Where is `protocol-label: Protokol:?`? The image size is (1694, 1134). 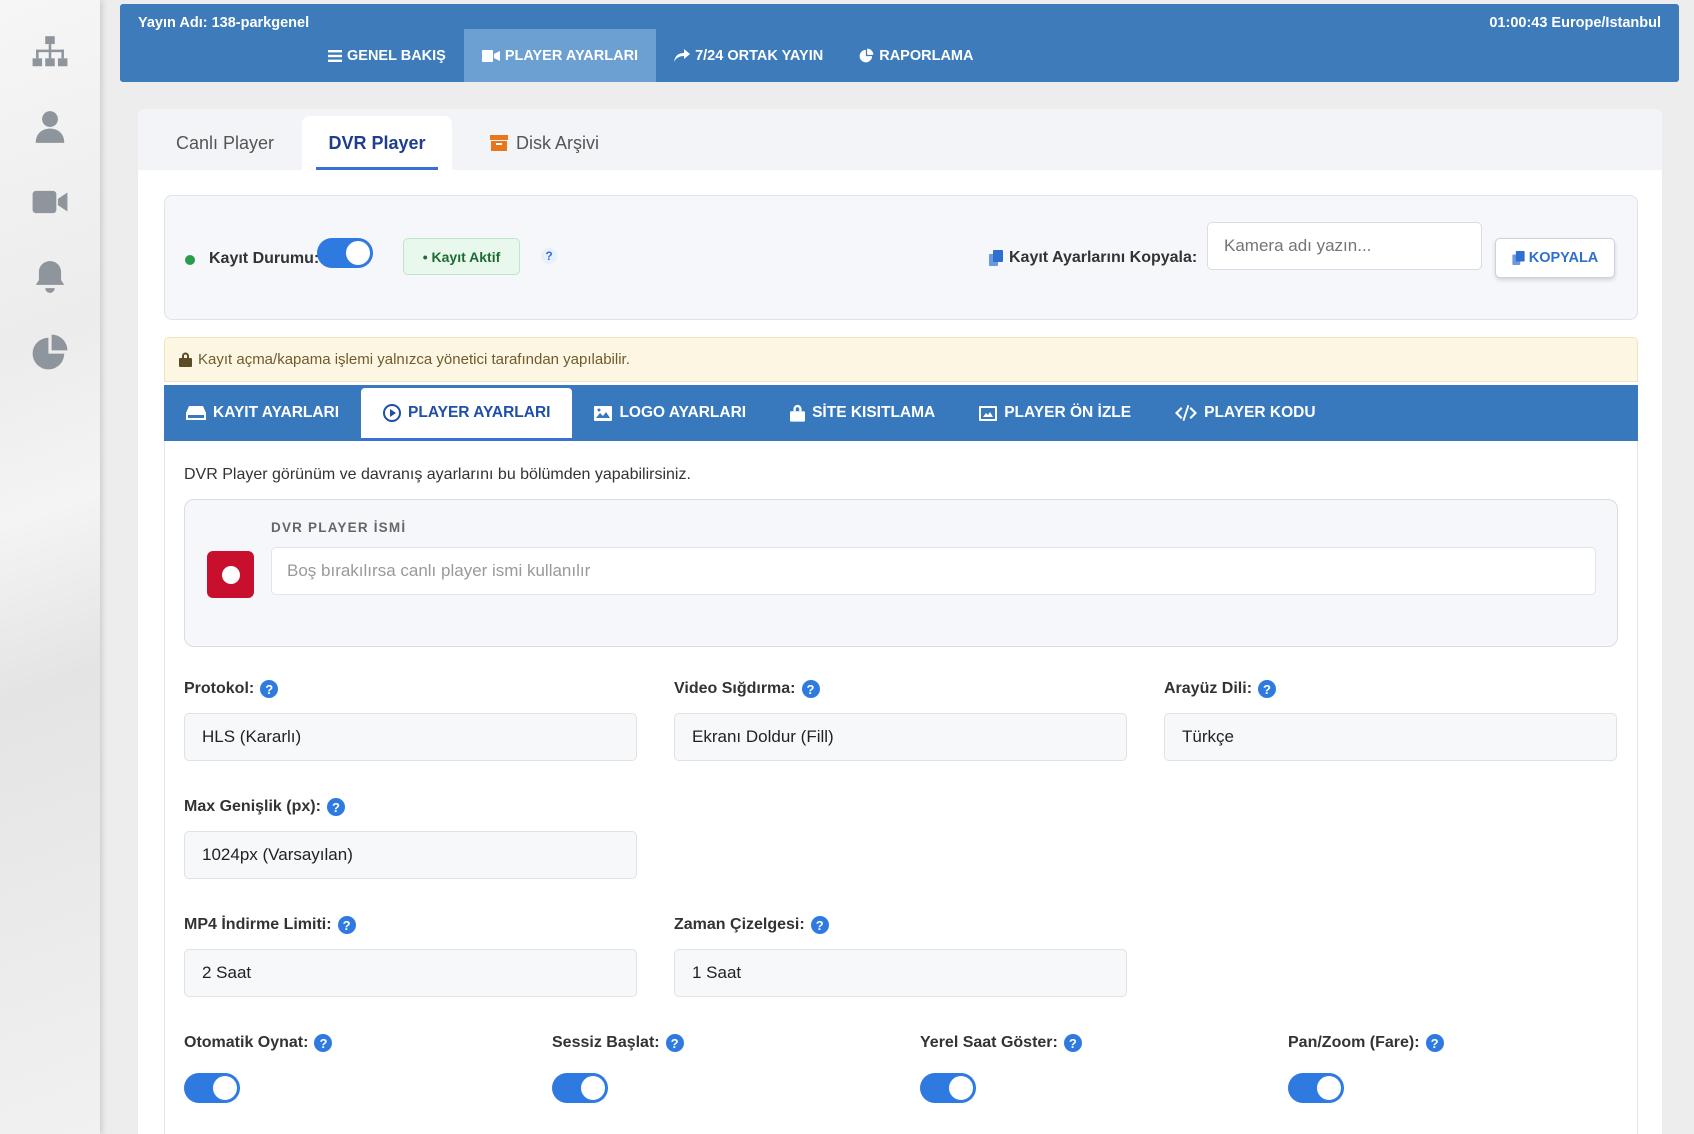 protocol-label: Protokol:? is located at coordinates (231, 689).